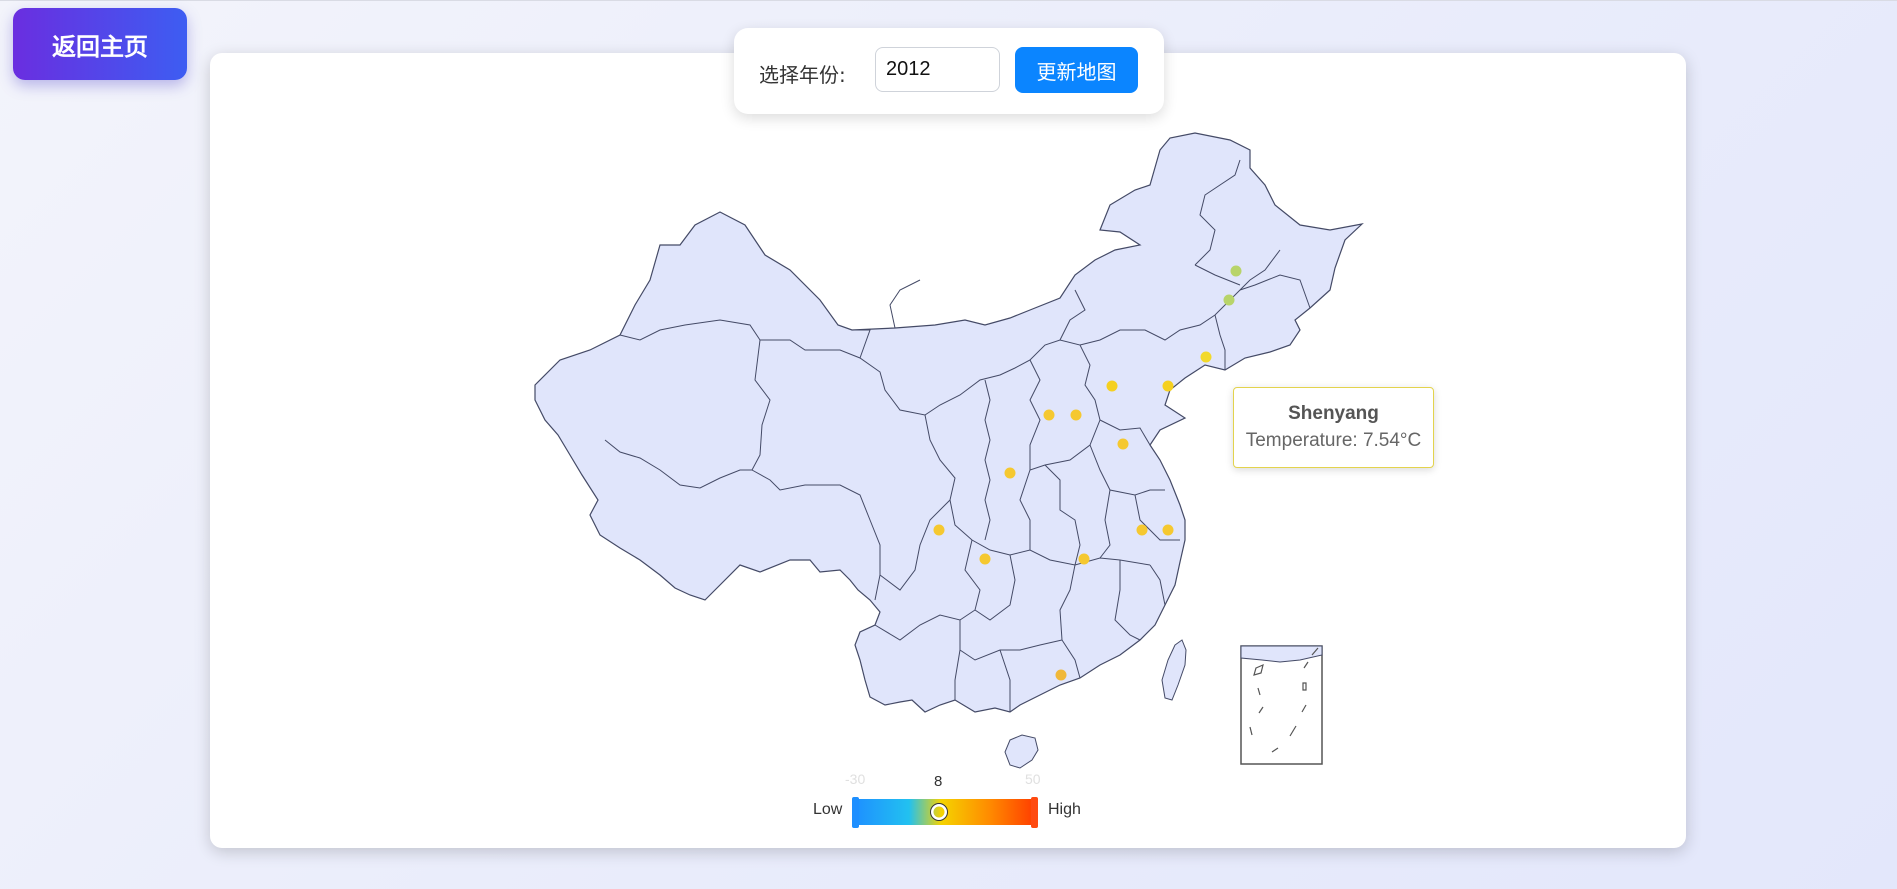  Describe the element at coordinates (937, 69) in the screenshot. I see `year-input` at that location.